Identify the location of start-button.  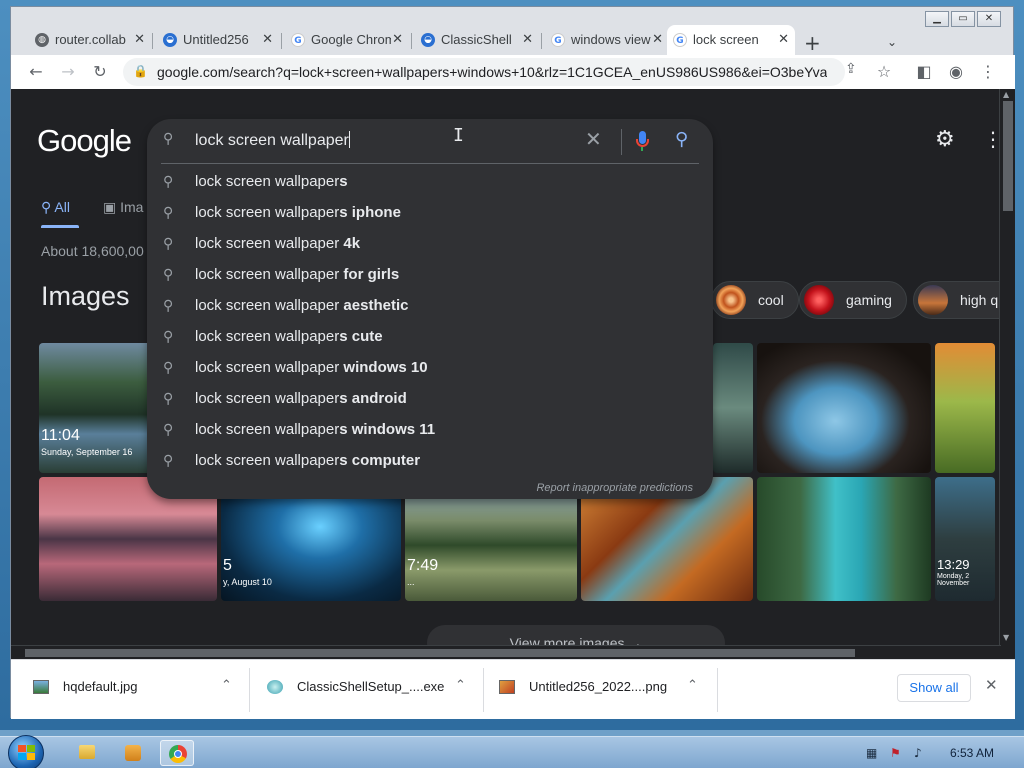
(26, 751).